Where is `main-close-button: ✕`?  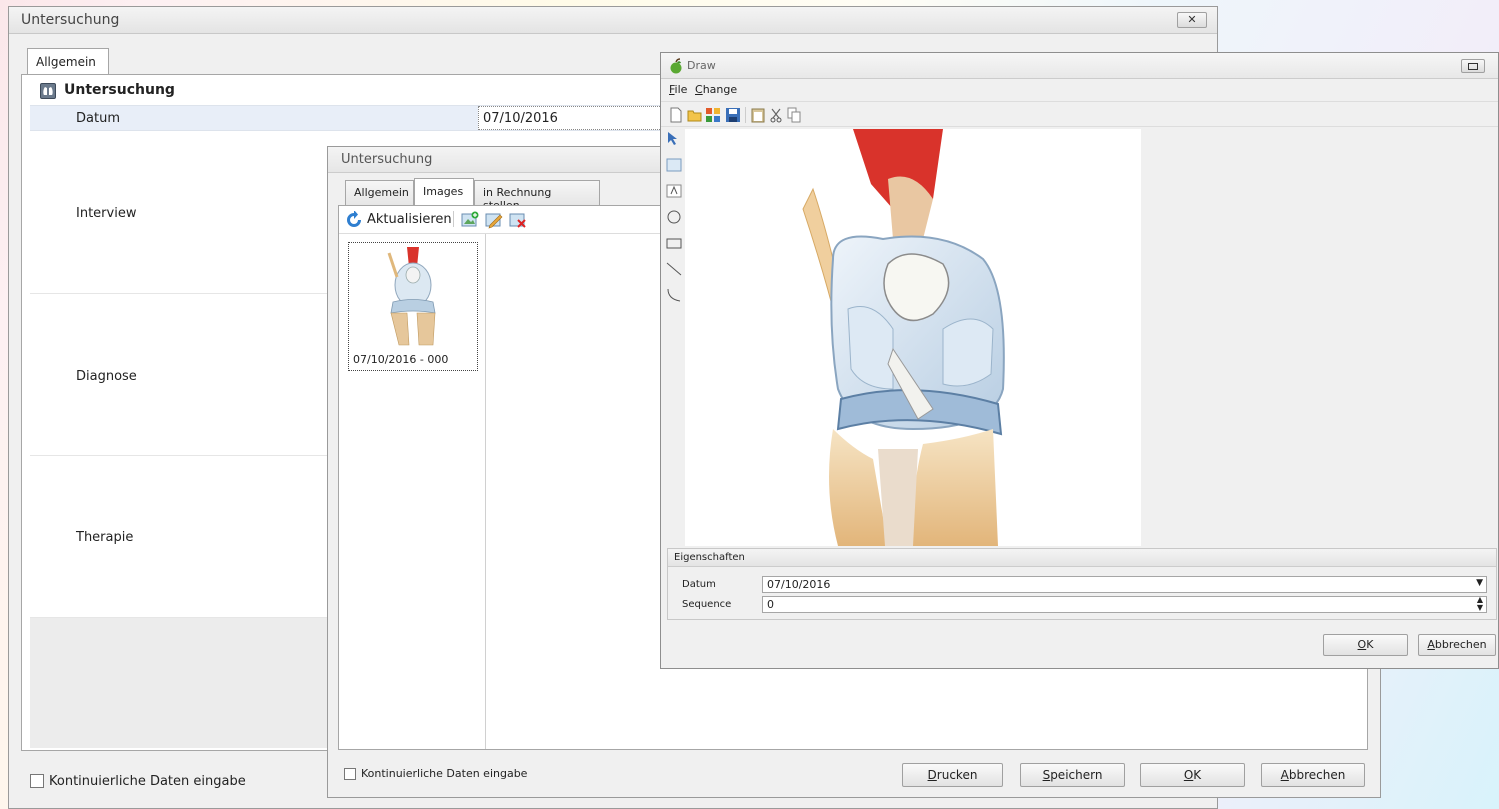
main-close-button: ✕ is located at coordinates (1192, 20).